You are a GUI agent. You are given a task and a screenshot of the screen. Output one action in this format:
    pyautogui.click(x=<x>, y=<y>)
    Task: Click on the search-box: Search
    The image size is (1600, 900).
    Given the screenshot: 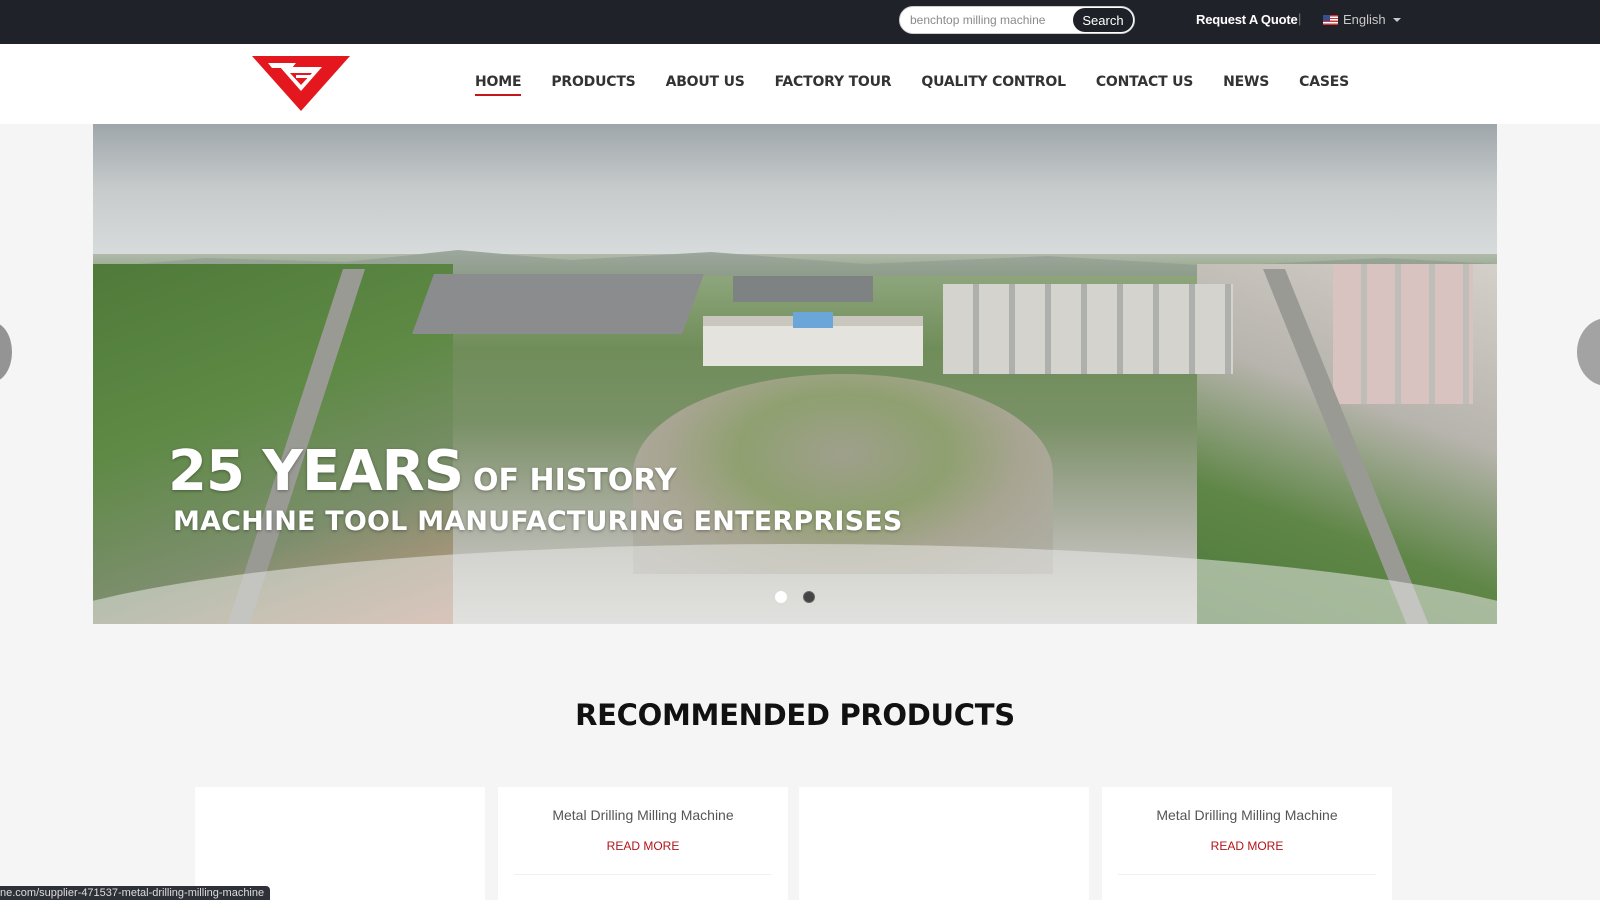 What is the action you would take?
    pyautogui.click(x=1017, y=20)
    